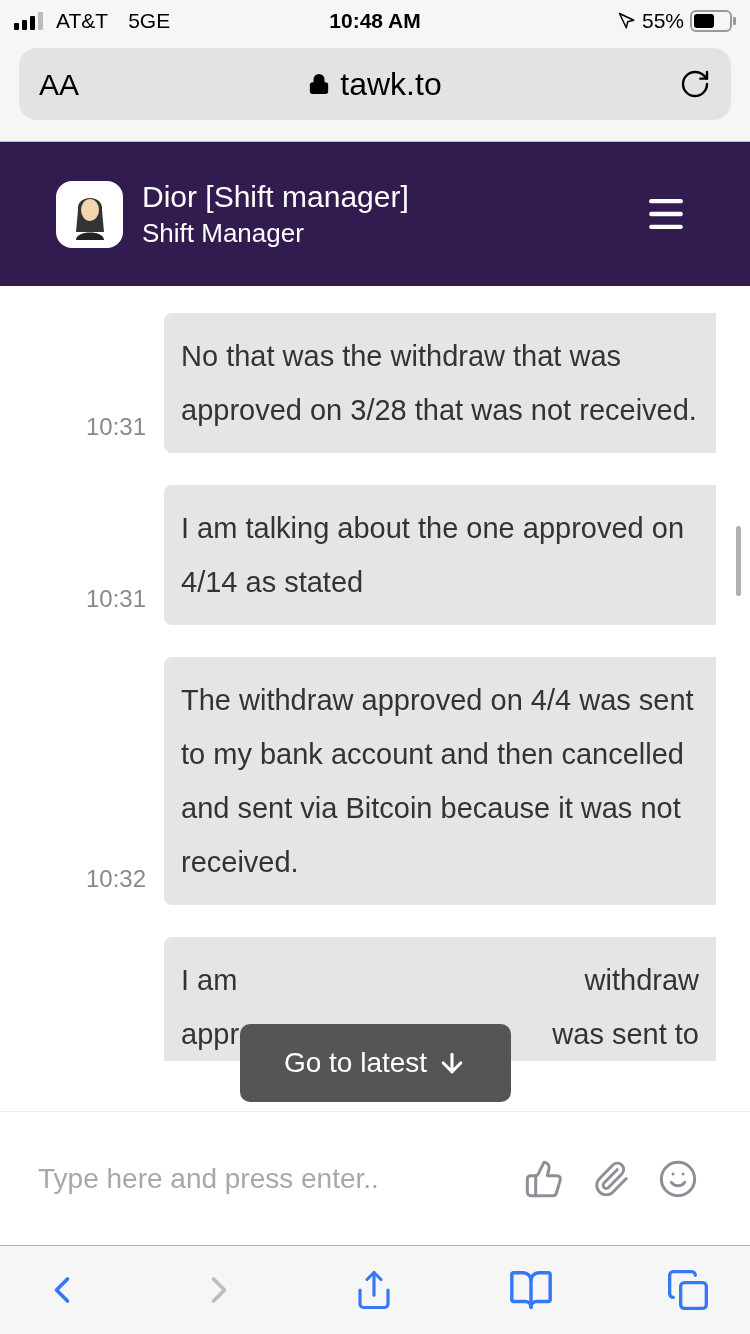  I want to click on network-type: 5GE, so click(149, 21).